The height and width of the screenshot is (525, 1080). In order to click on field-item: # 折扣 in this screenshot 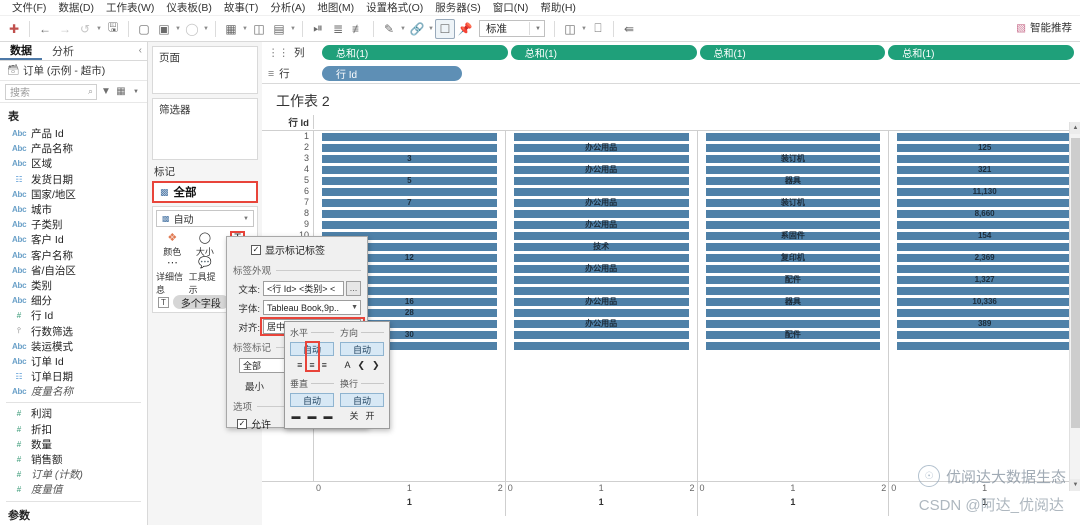, I will do `click(73, 429)`.